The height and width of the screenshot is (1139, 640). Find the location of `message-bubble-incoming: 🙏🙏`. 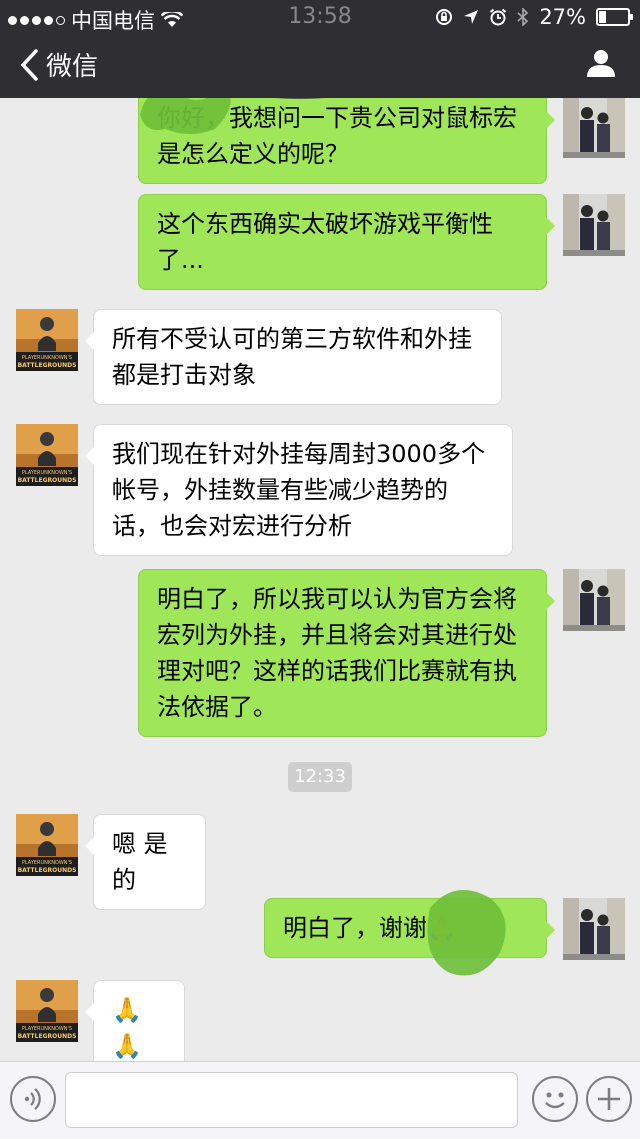

message-bubble-incoming: 🙏🙏 is located at coordinates (135, 1020).